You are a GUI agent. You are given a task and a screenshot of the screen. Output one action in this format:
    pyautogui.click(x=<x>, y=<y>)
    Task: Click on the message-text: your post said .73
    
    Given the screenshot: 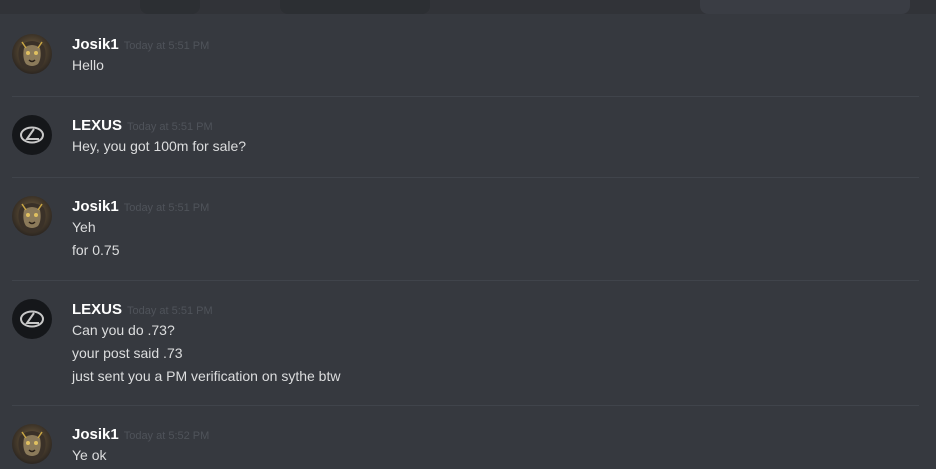 What is the action you would take?
    pyautogui.click(x=127, y=353)
    